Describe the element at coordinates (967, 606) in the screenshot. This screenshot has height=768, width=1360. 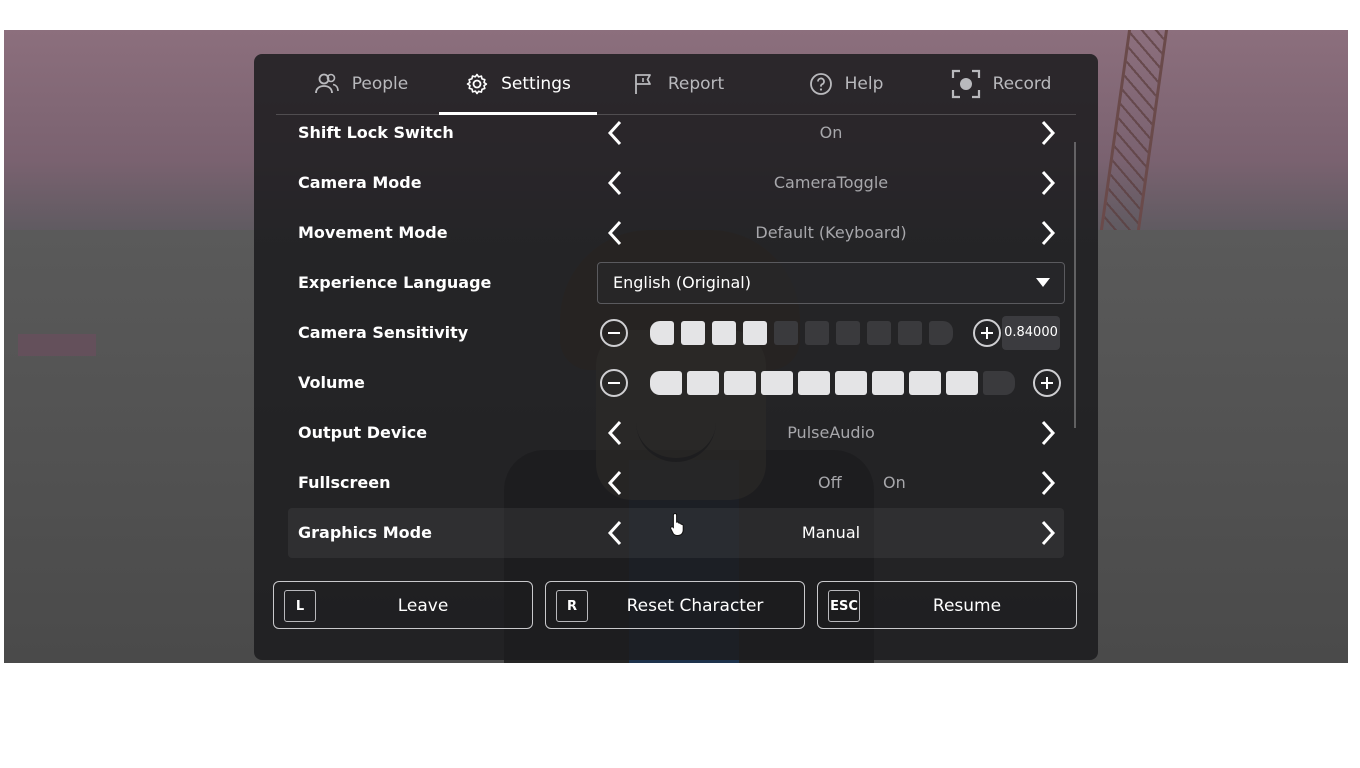
I see `button-label: Resume` at that location.